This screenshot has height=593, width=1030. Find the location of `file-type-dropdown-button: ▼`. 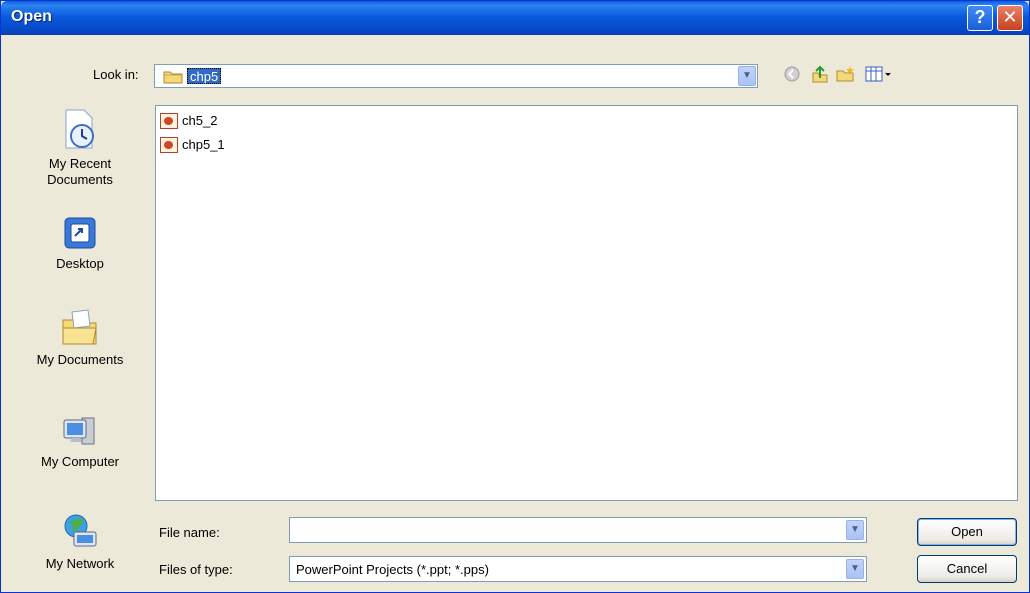

file-type-dropdown-button: ▼ is located at coordinates (855, 569).